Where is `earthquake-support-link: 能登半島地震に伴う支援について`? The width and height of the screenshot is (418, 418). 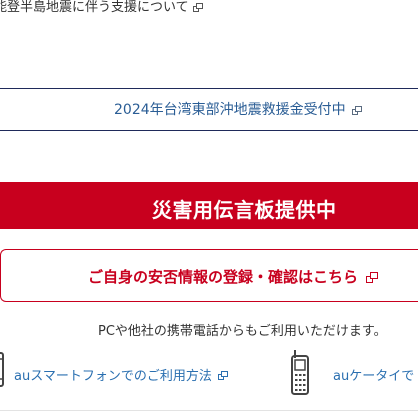
earthquake-support-link: 能登半島地震に伴う支援について is located at coordinates (101, 7).